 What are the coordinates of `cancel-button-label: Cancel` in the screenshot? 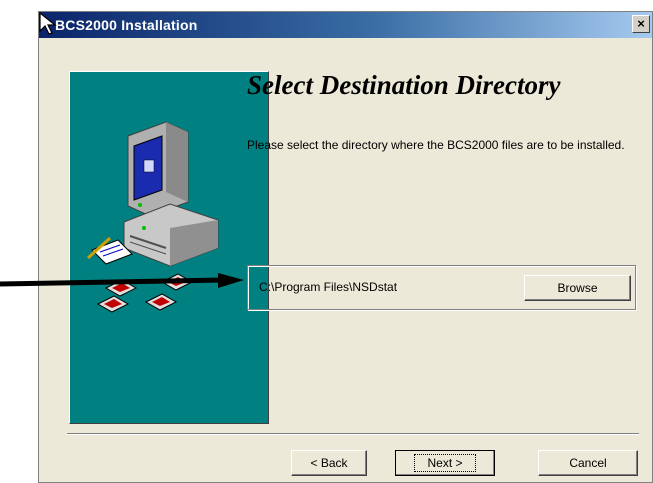 It's located at (588, 463).